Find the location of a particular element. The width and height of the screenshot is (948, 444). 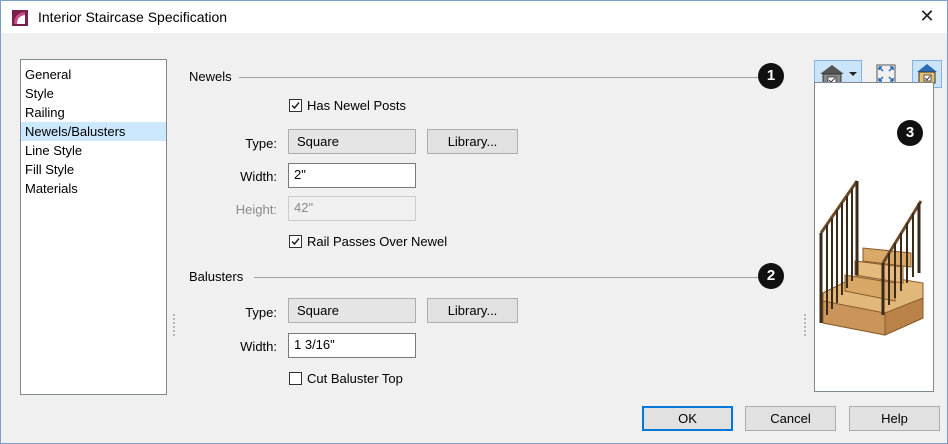

cut-baluster-top-checkbox: Cut Baluster Top is located at coordinates (346, 378).